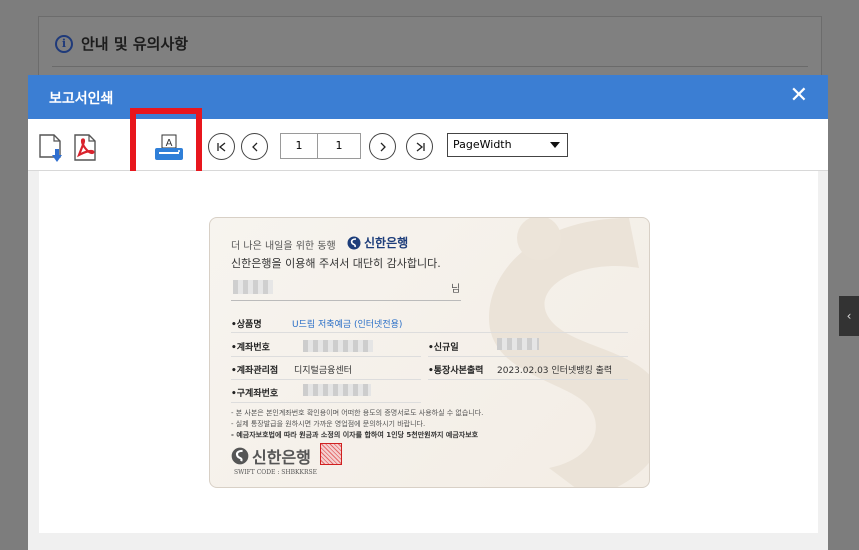 This screenshot has width=859, height=550. Describe the element at coordinates (482, 144) in the screenshot. I see `zoom-value: PageWidth` at that location.